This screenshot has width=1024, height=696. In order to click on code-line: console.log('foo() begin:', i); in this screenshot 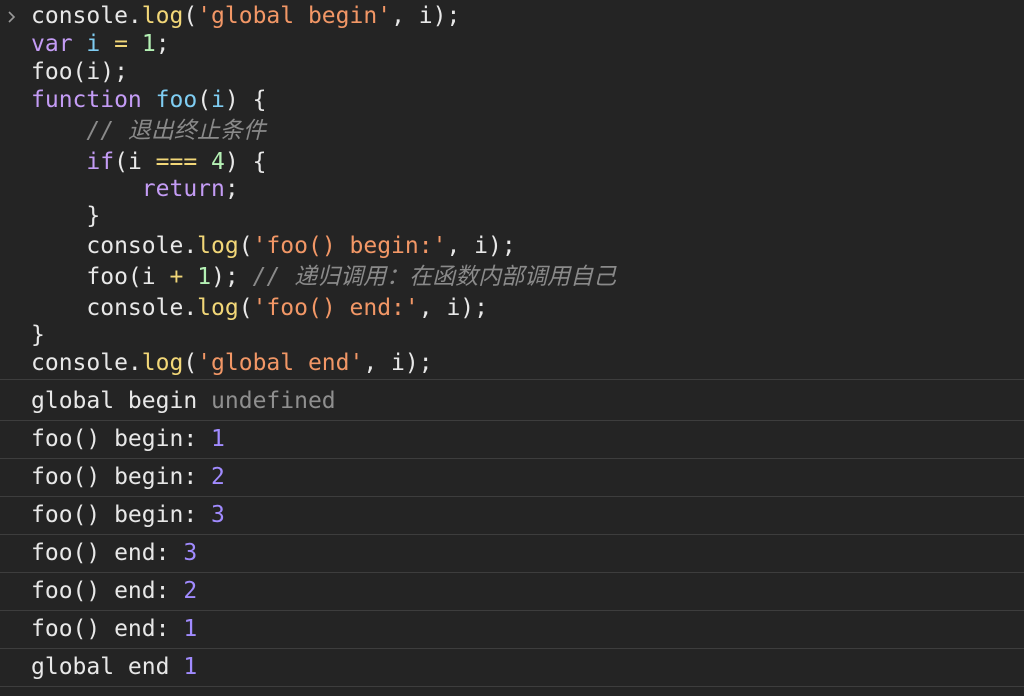, I will do `click(273, 246)`.